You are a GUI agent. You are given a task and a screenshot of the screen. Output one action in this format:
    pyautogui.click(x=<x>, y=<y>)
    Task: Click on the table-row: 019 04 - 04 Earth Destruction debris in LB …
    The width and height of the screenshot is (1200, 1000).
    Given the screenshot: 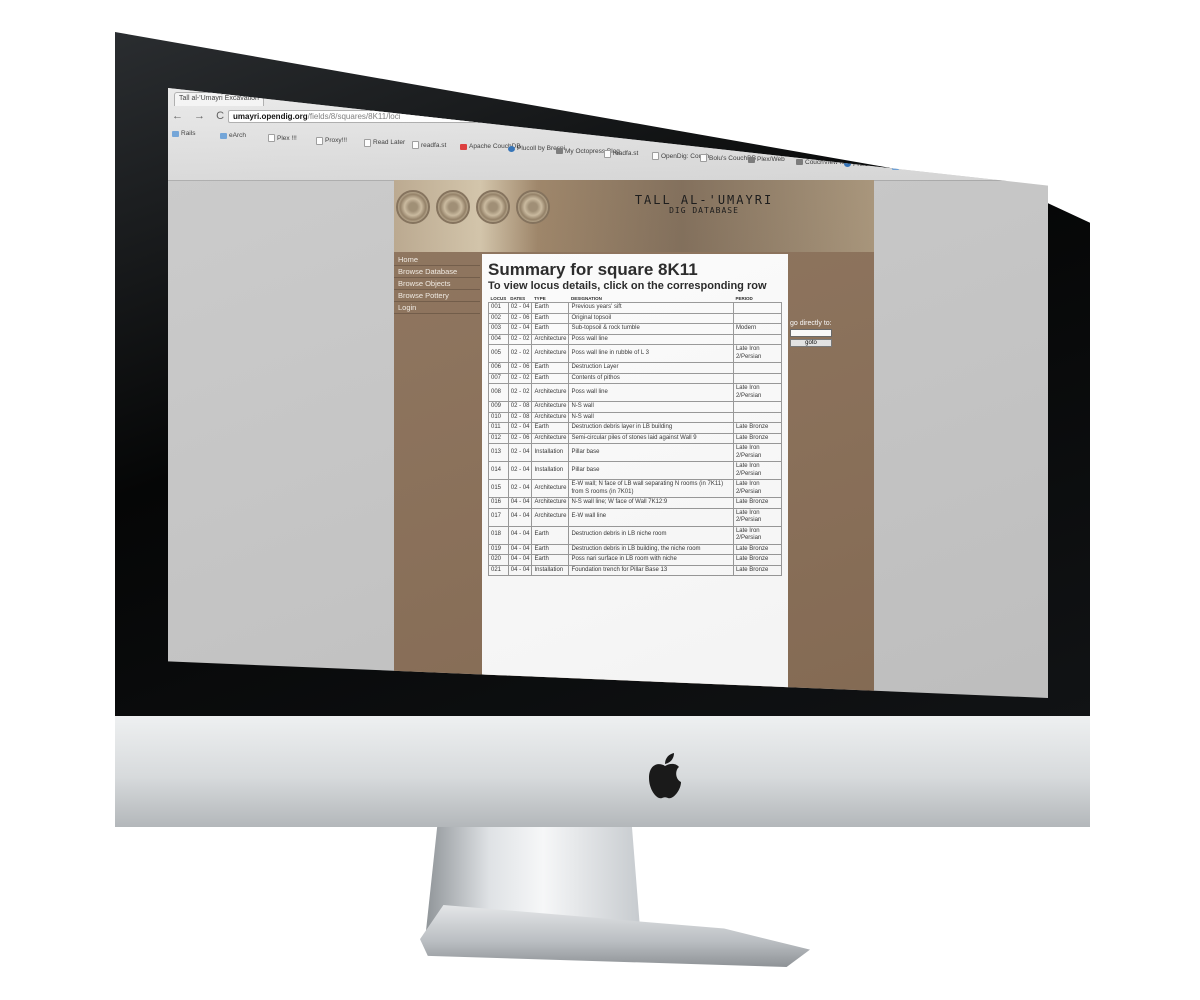 What is the action you would take?
    pyautogui.click(x=635, y=549)
    